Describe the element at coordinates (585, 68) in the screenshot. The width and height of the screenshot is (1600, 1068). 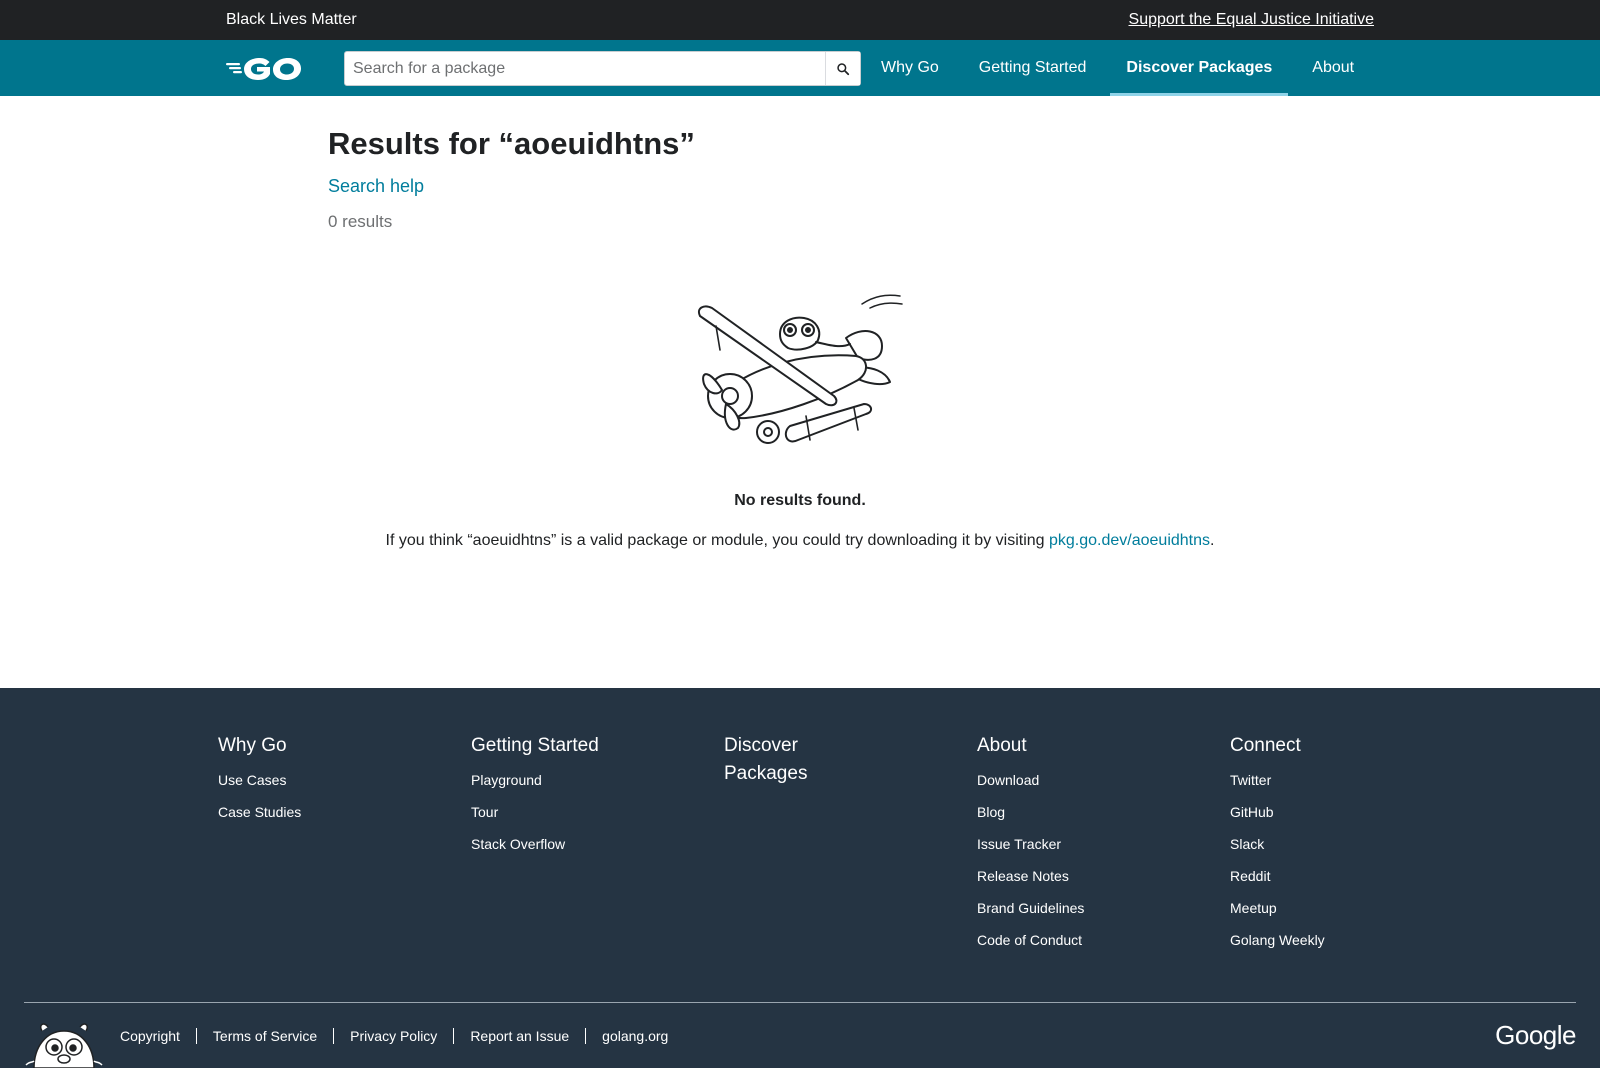
I see `search-input` at that location.